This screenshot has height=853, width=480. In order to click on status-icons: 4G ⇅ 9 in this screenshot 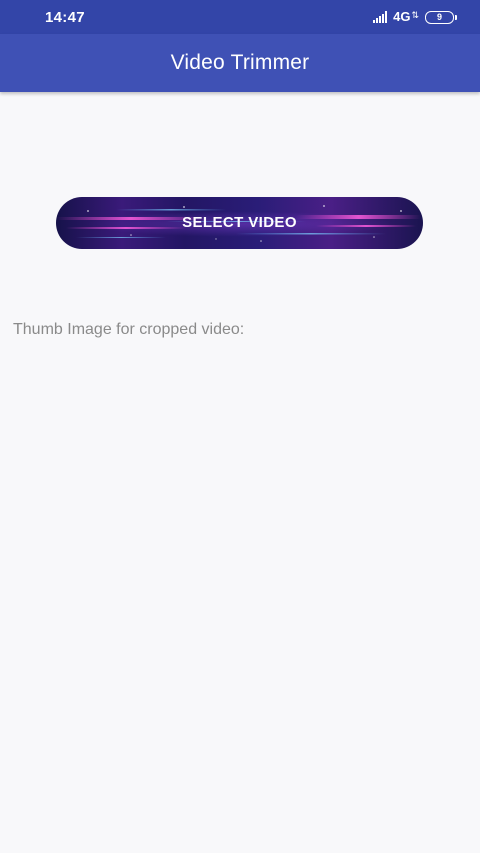, I will do `click(415, 17)`.